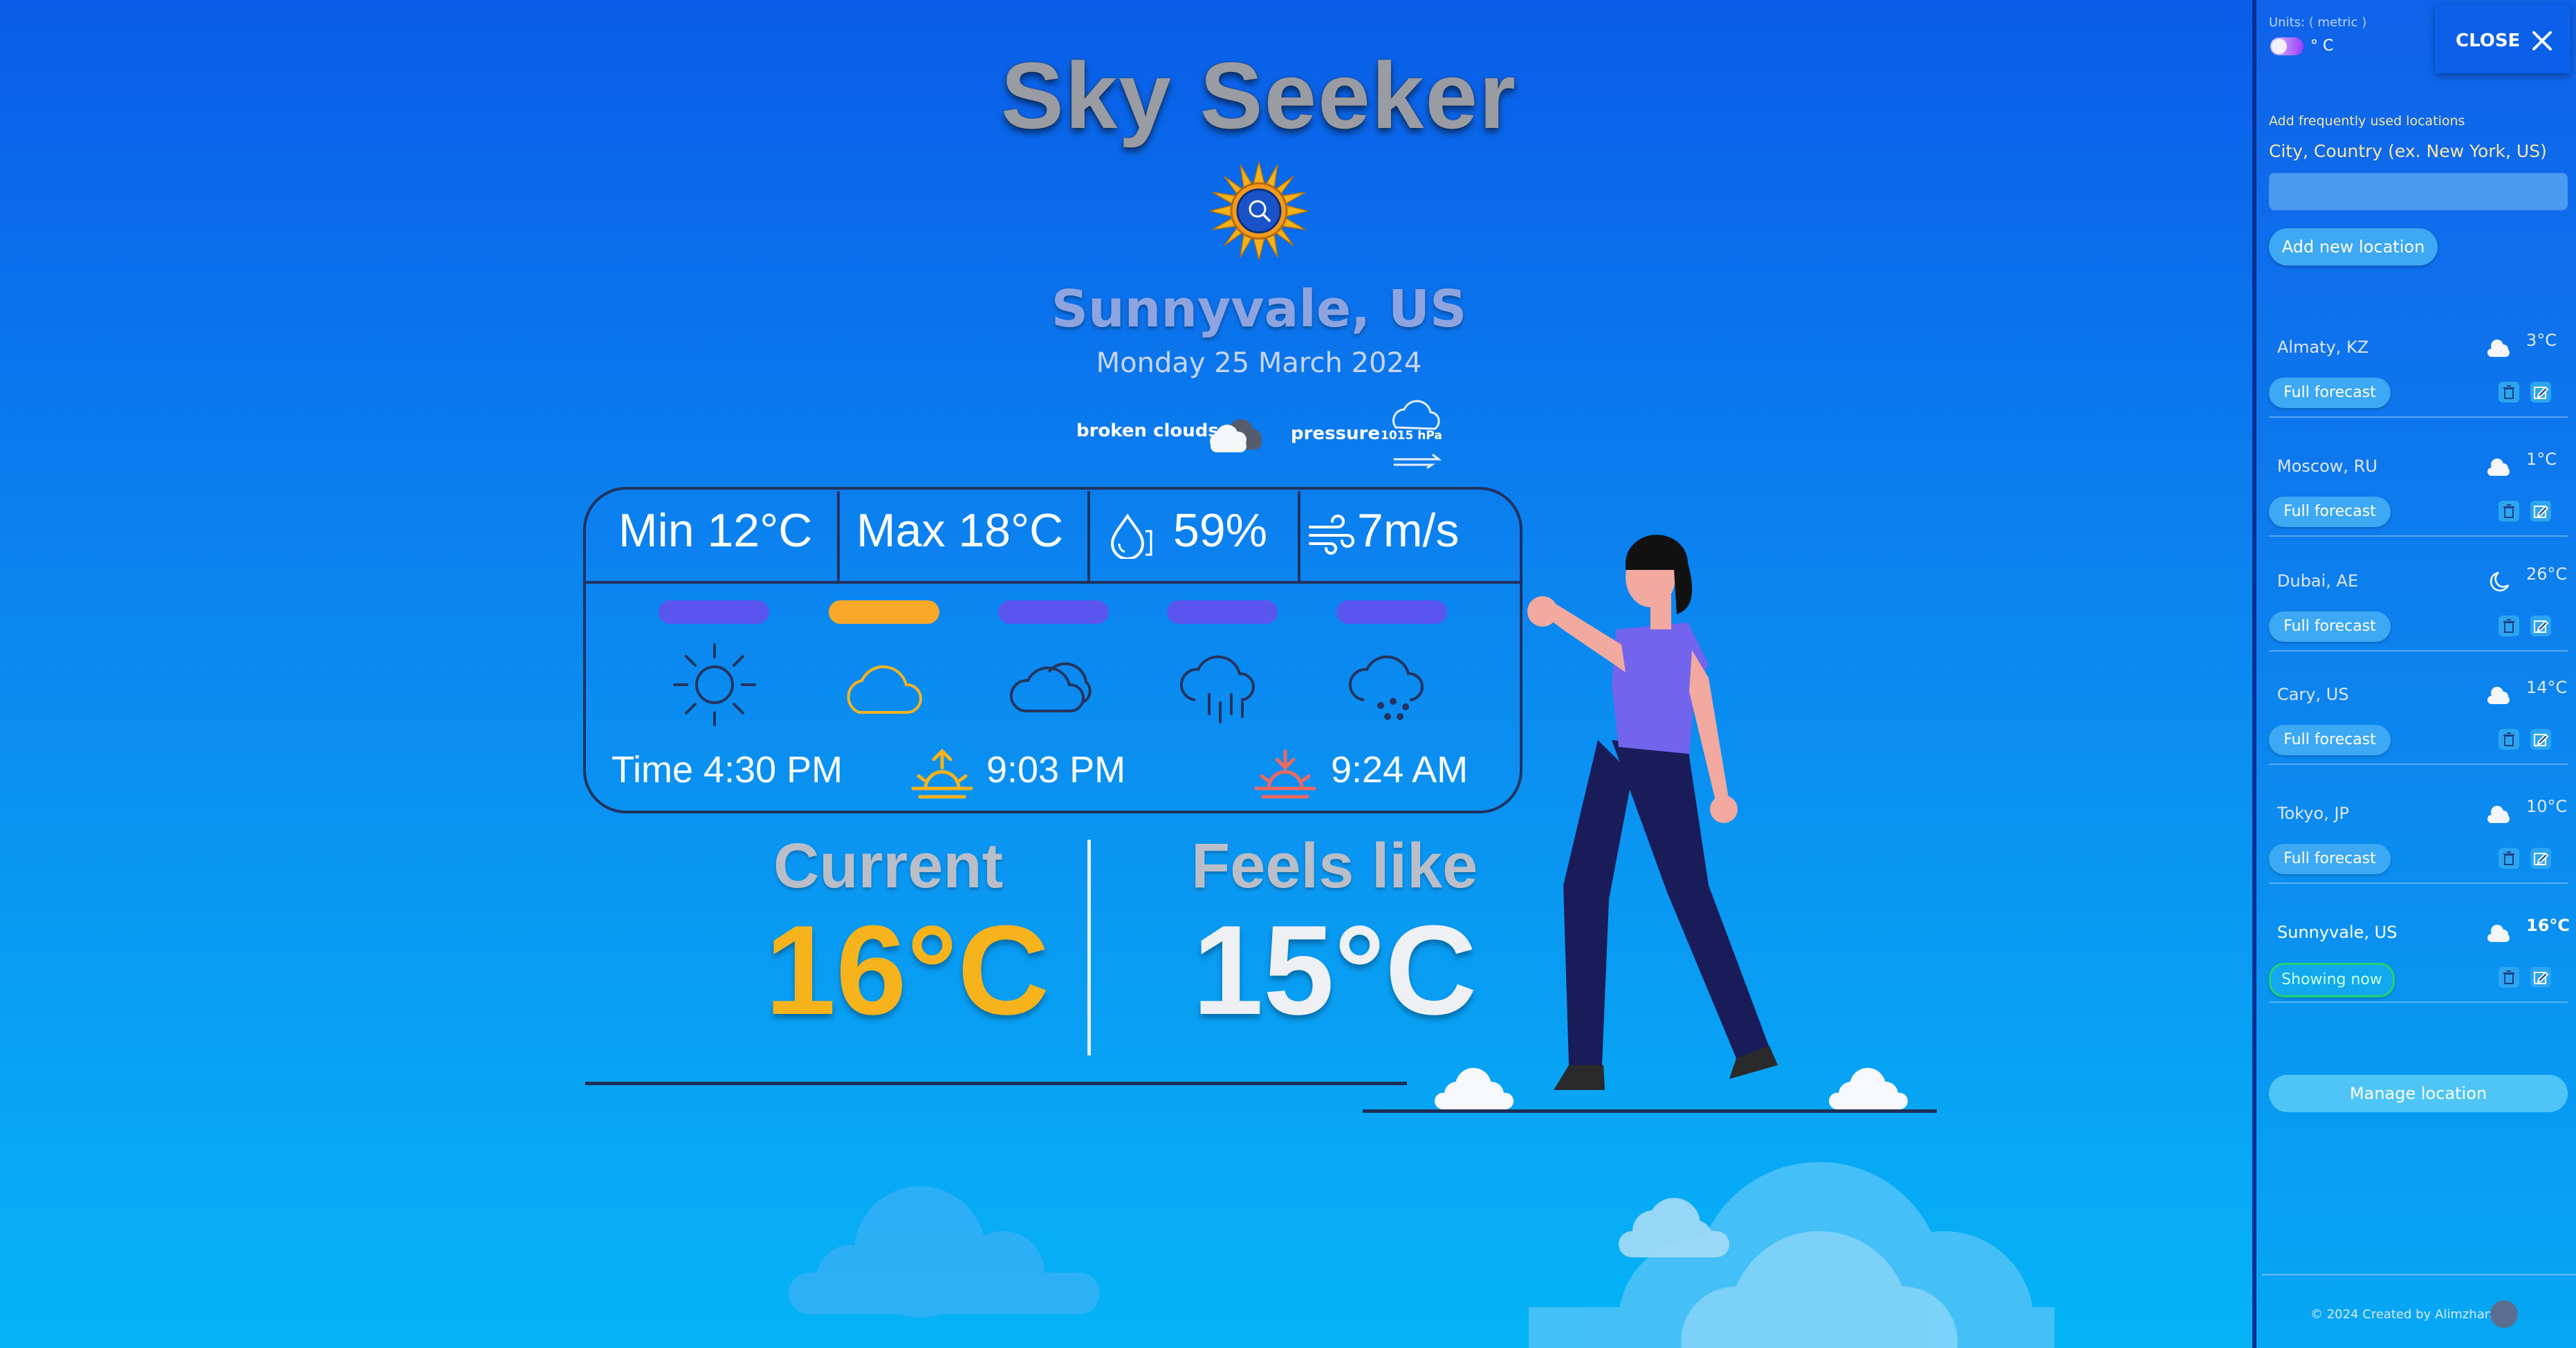  I want to click on location-temp: 10°C, so click(2547, 806).